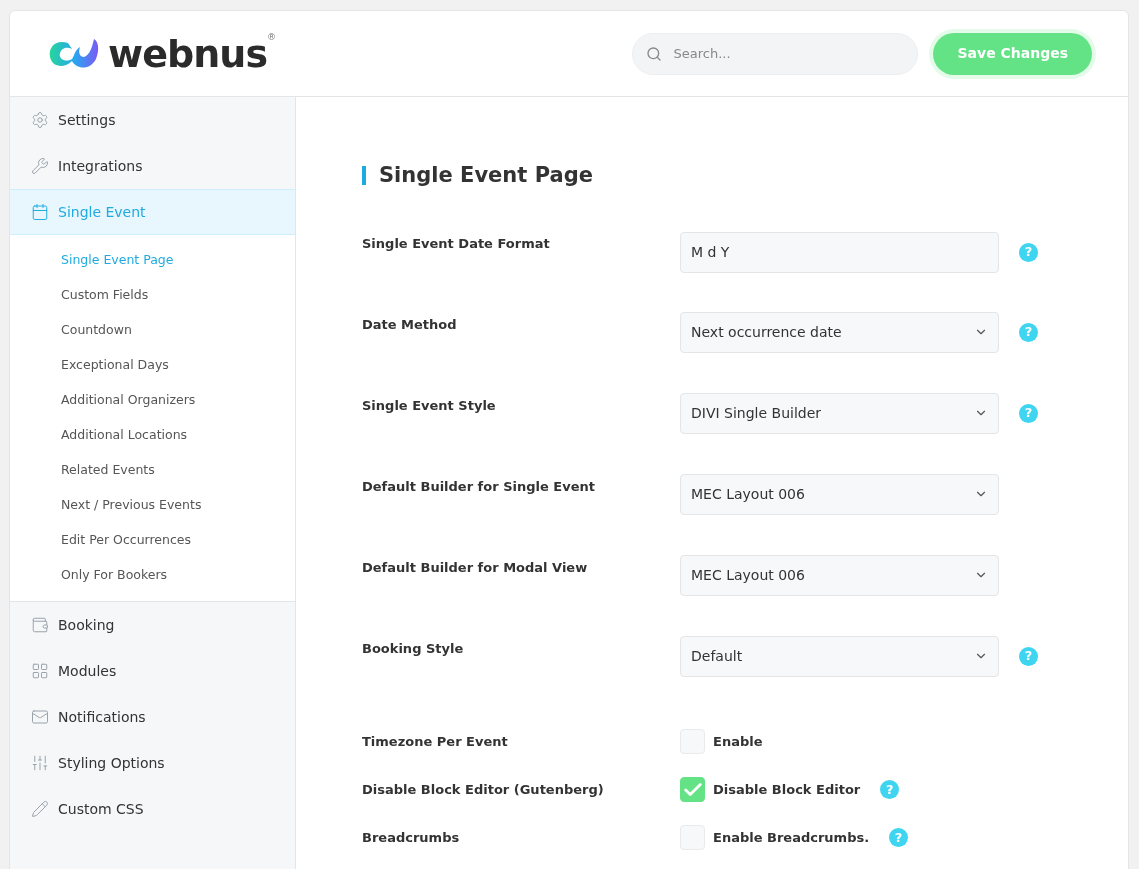  Describe the element at coordinates (40, 120) in the screenshot. I see `settings-icon` at that location.